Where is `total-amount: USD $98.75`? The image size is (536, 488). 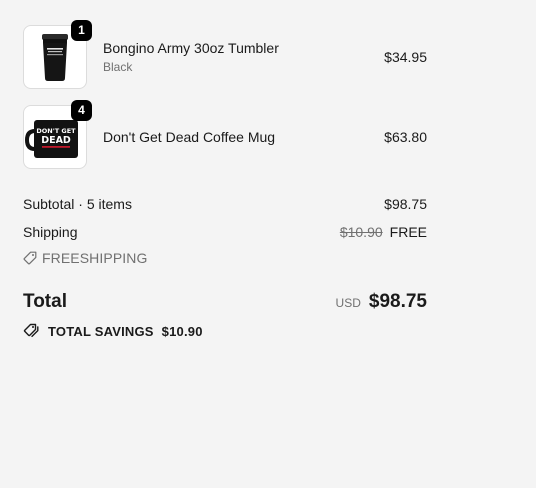 total-amount: USD $98.75 is located at coordinates (381, 302).